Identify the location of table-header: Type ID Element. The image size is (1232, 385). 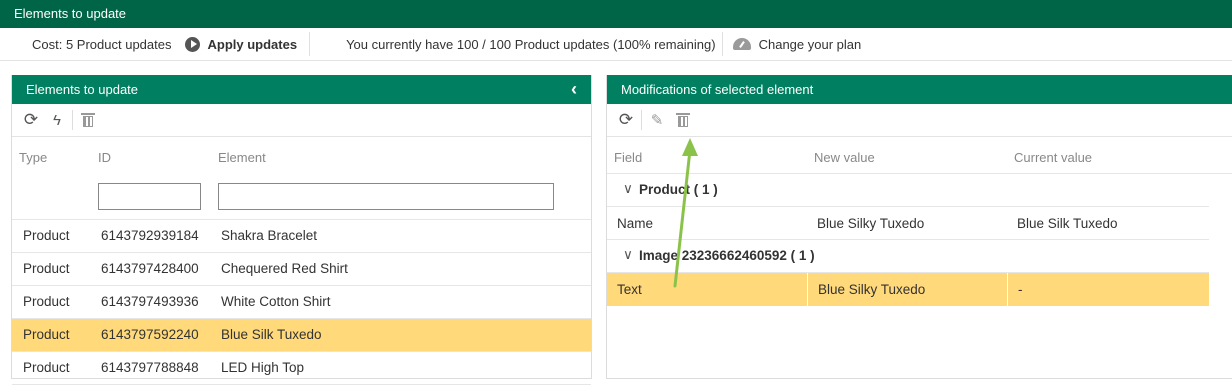
(301, 156).